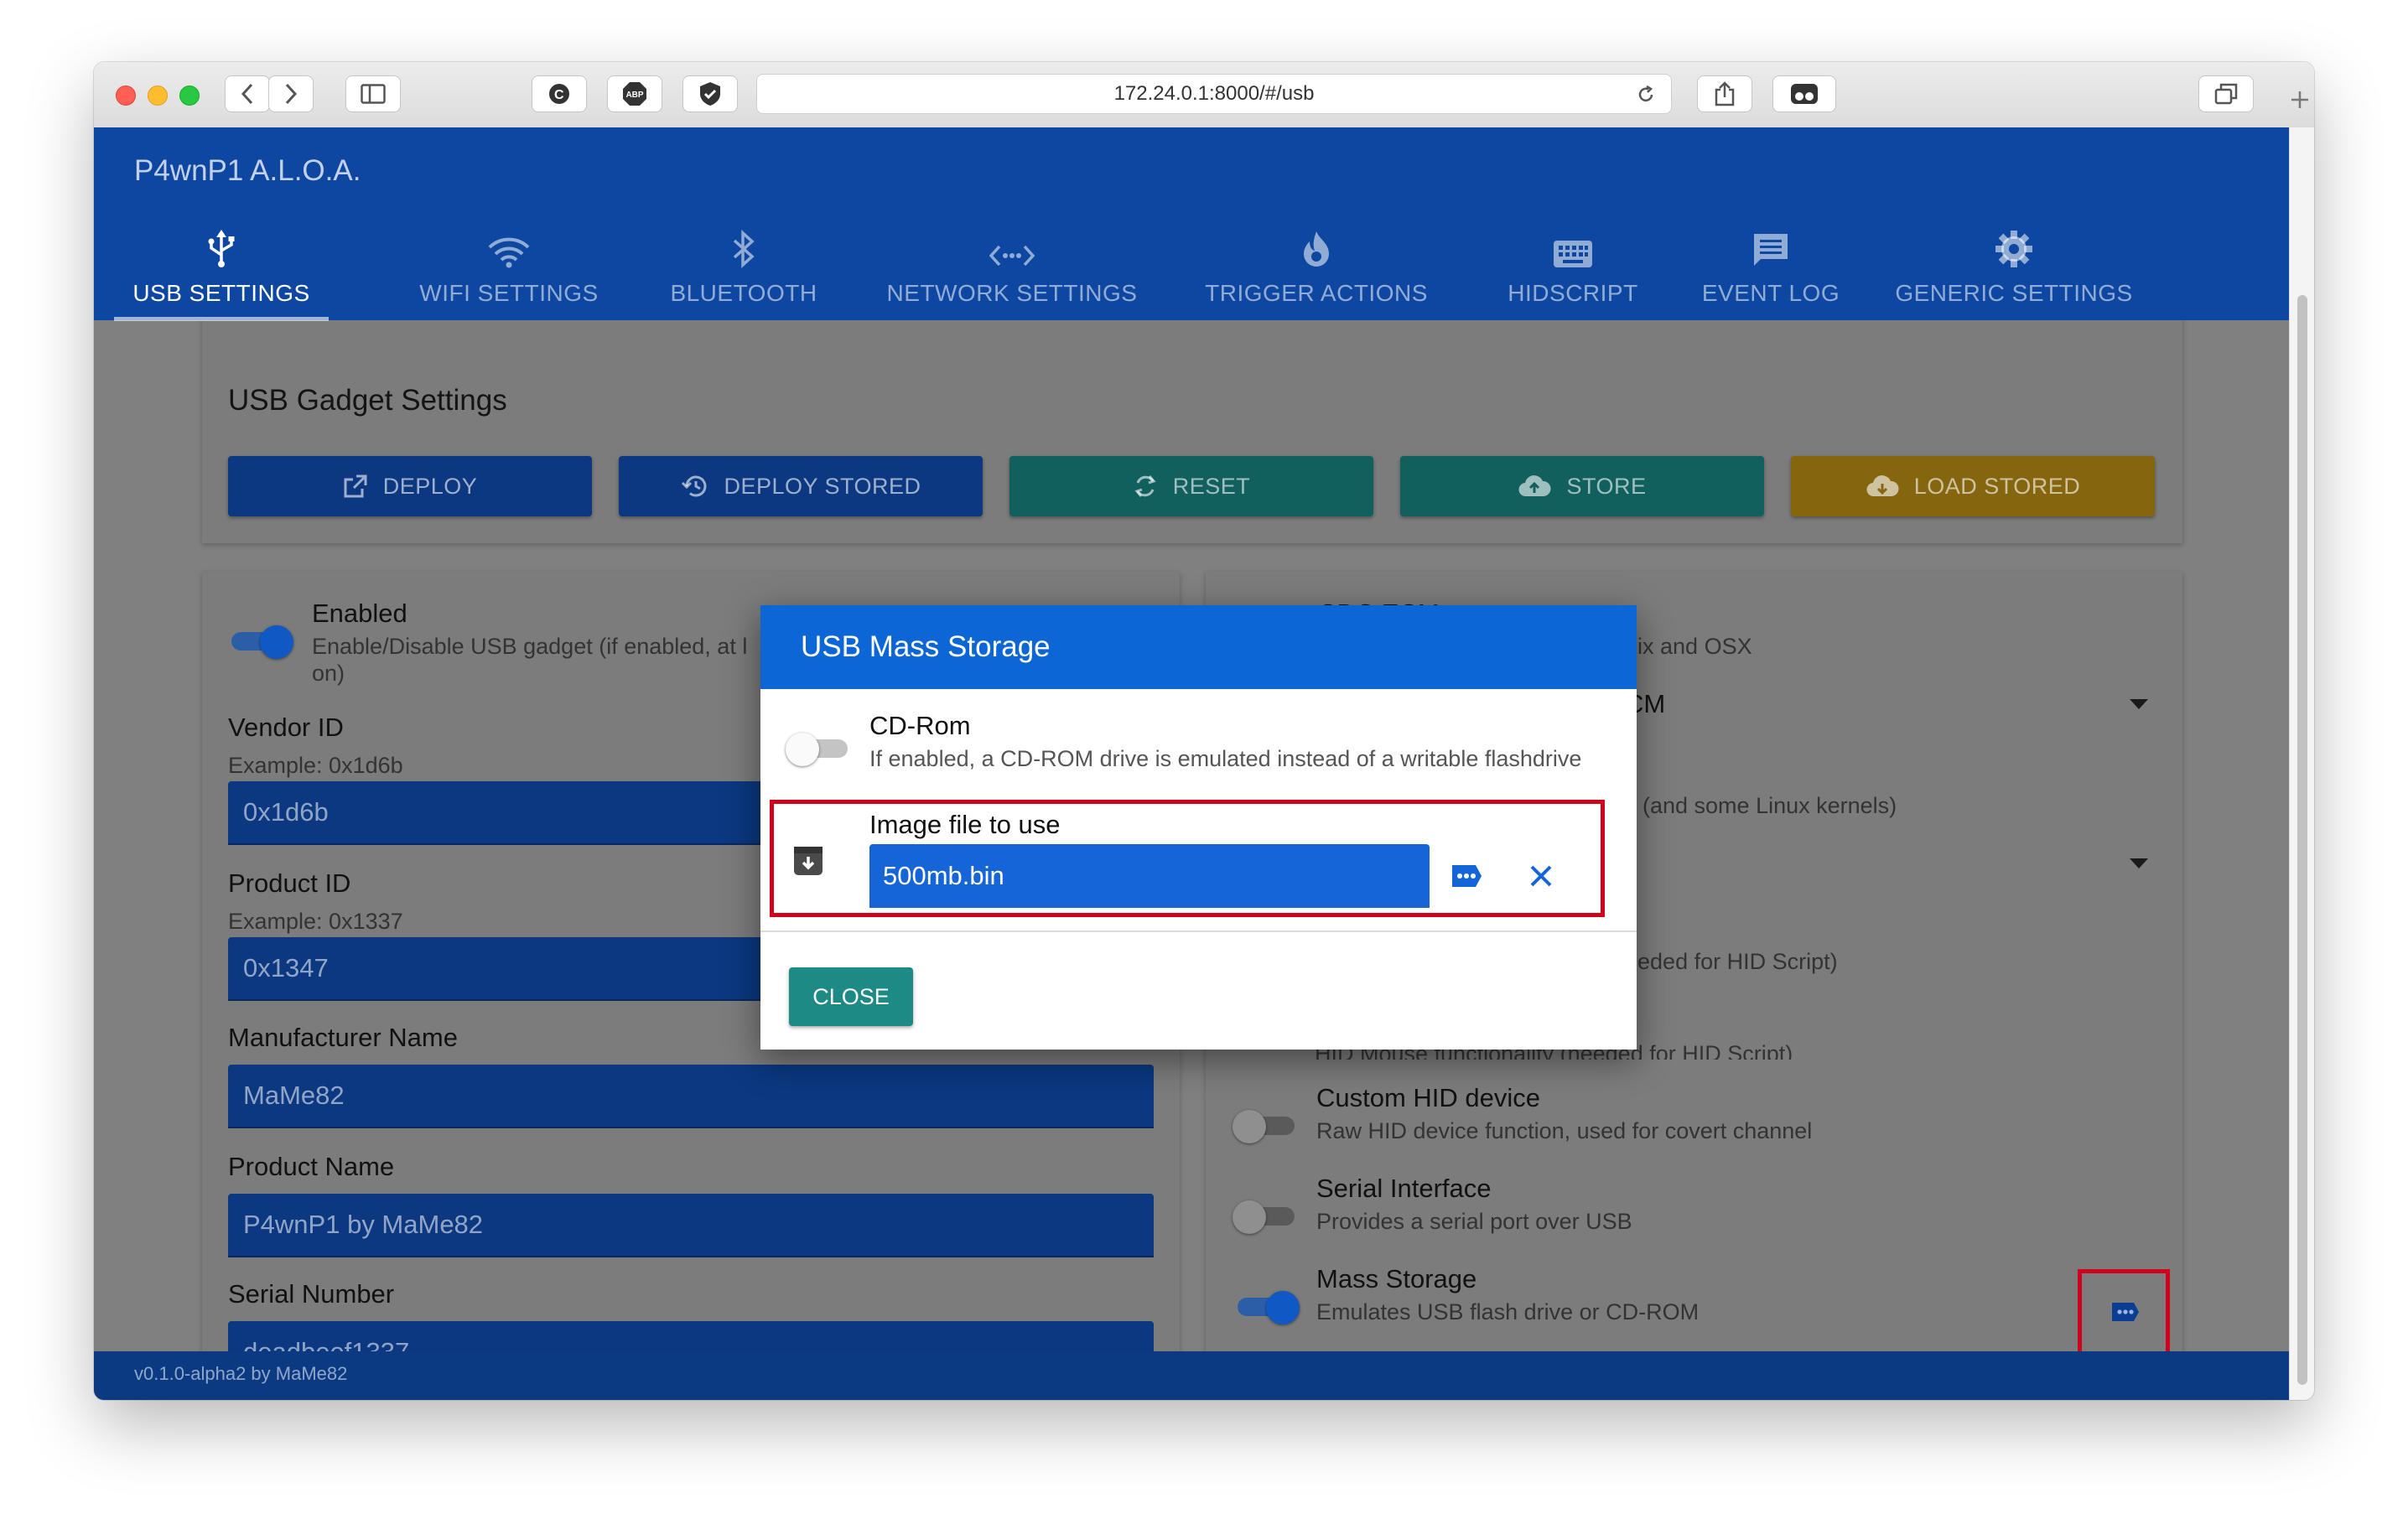 This screenshot has height=1524, width=2408. What do you see at coordinates (1731, 962) in the screenshot?
I see `hid-keyboard-desc-partial: eeded for HID Script)` at bounding box center [1731, 962].